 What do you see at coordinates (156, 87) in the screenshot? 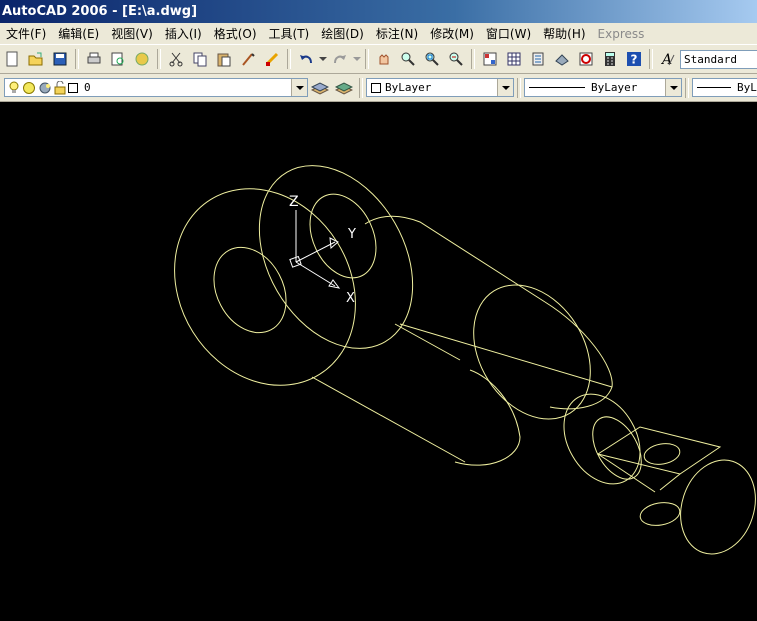
I see `layer-select: 0` at bounding box center [156, 87].